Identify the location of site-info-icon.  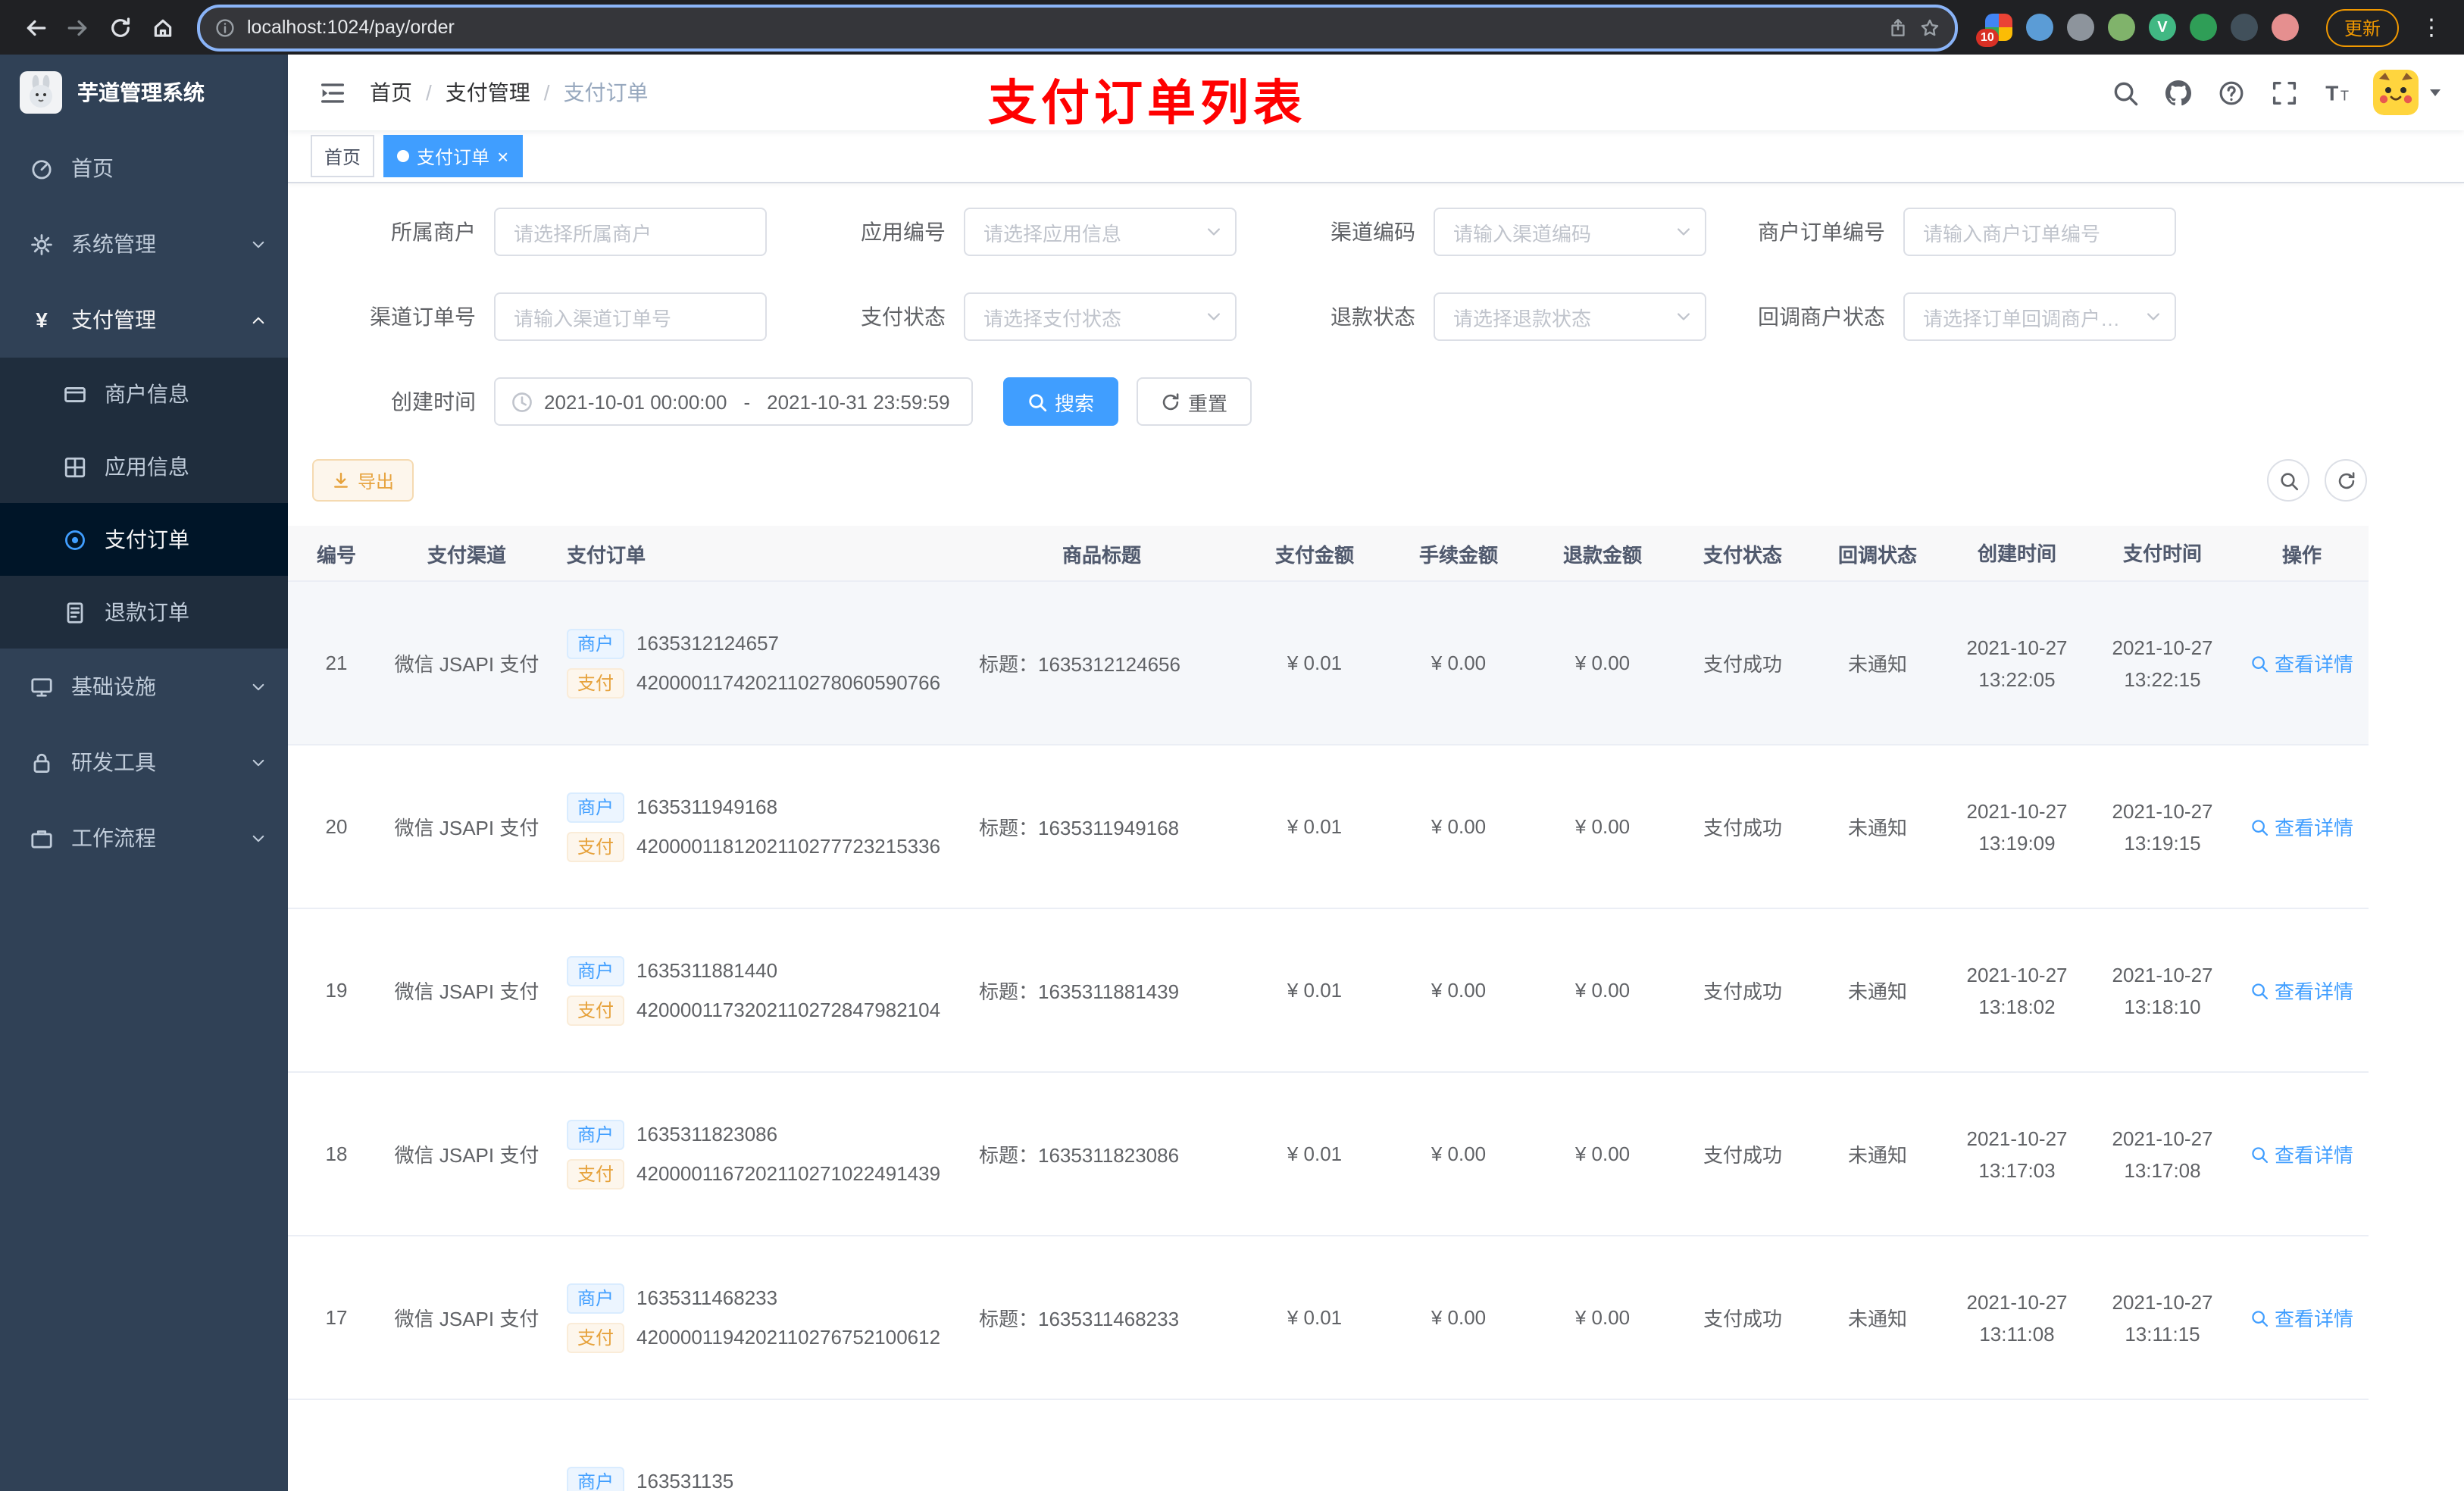
(225, 27).